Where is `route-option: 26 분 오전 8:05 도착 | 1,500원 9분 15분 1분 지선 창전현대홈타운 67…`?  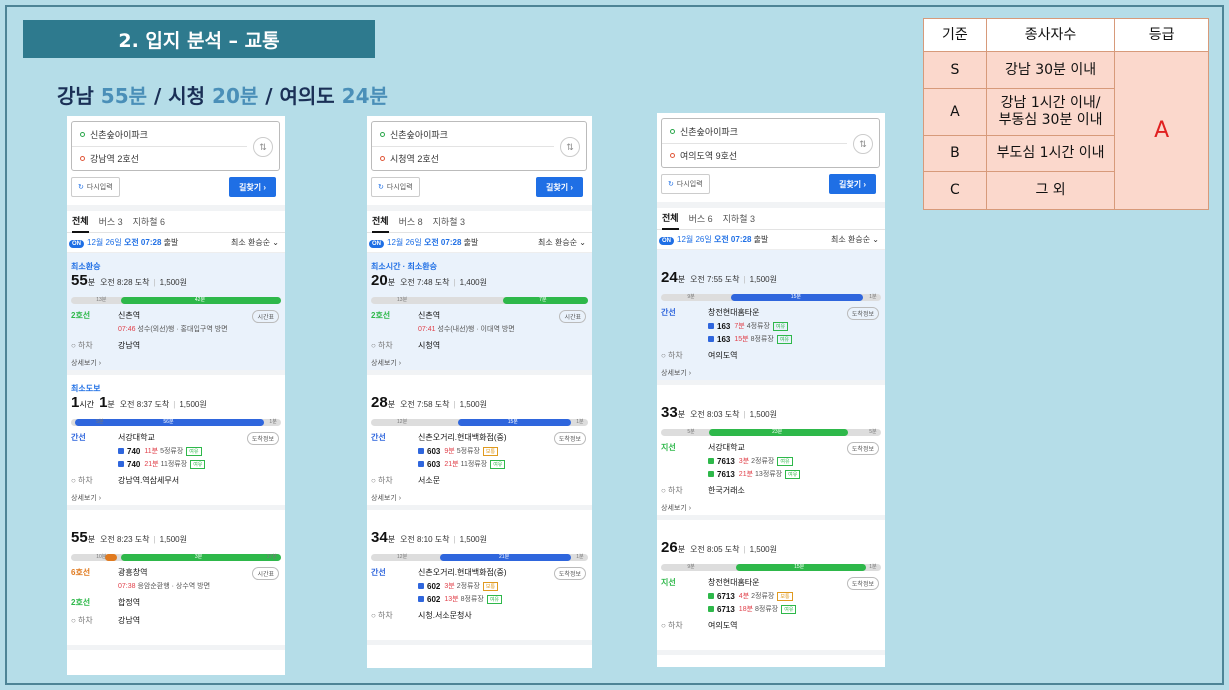
route-option: 26 분 오전 8:05 도착 | 1,500원 9분 15분 1분 지선 창전현대홈타운 67… is located at coordinates (771, 587).